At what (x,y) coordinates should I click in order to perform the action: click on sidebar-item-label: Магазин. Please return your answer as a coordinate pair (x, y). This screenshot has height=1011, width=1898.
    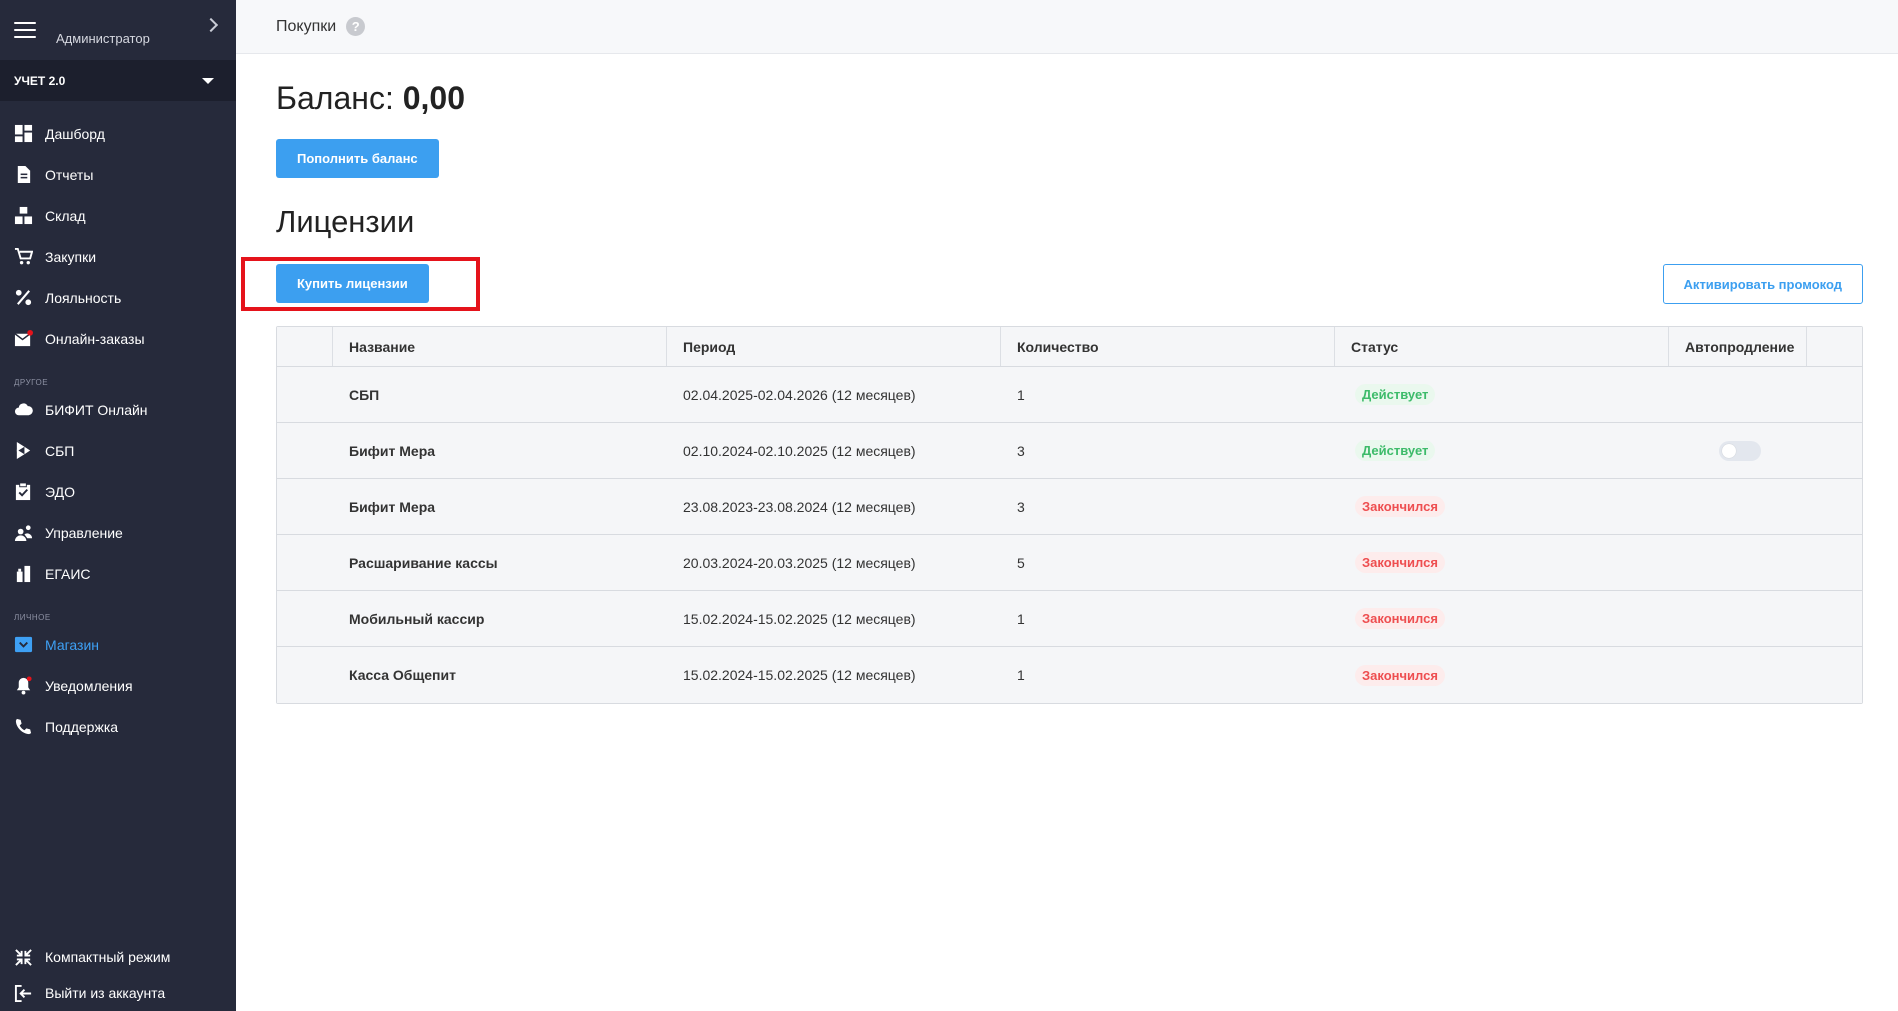
    Looking at the image, I should click on (72, 644).